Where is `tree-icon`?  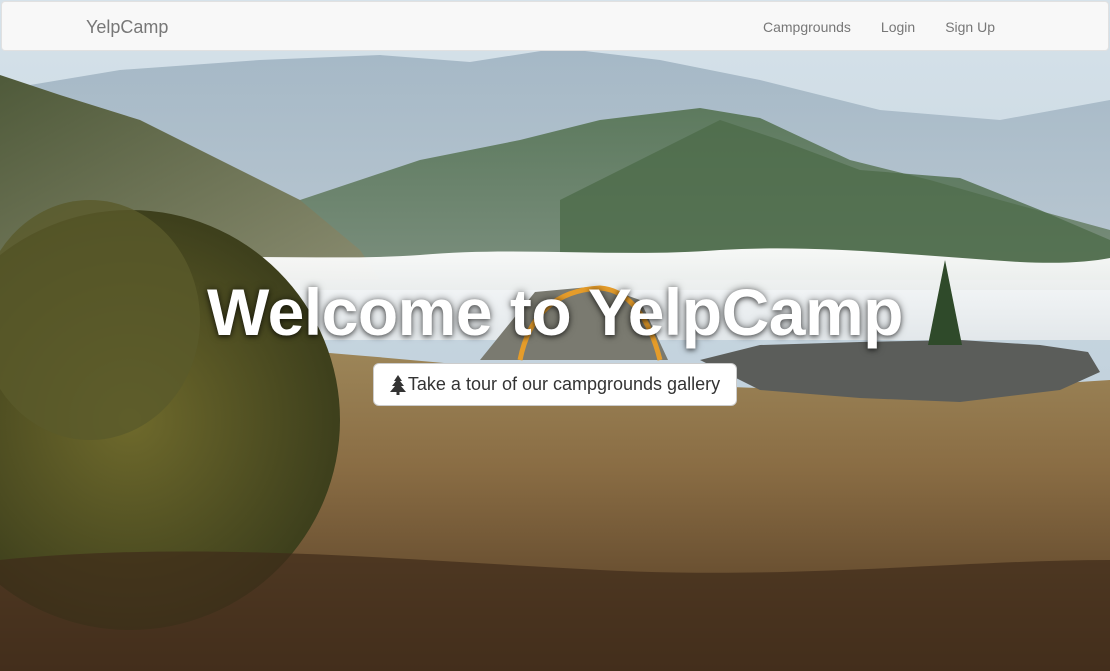 tree-icon is located at coordinates (397, 384).